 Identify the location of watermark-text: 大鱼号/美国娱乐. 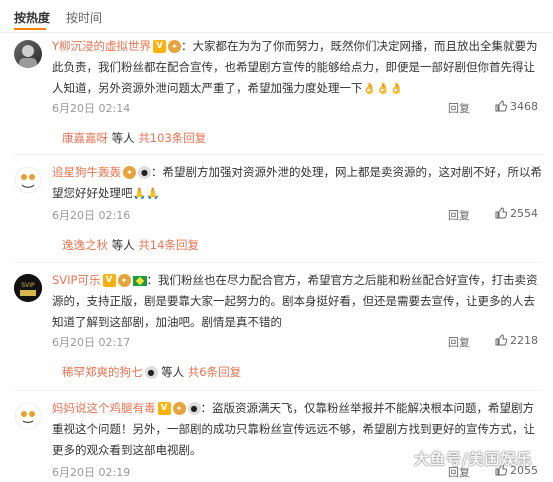
(473, 459).